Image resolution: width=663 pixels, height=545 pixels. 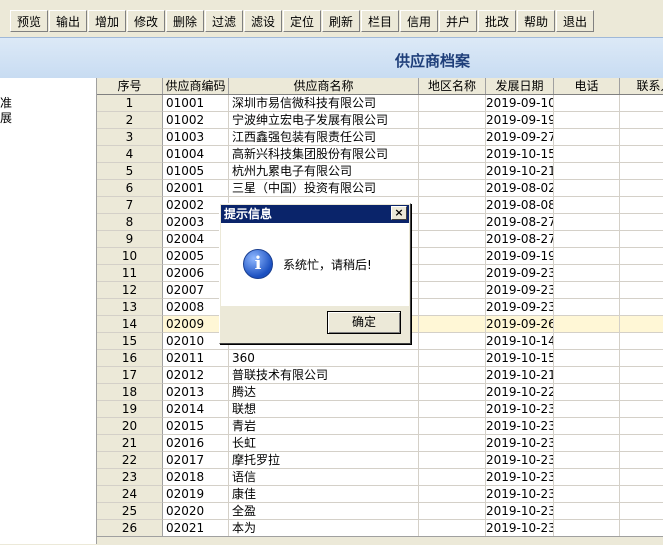 I want to click on table-row: 1 01001 深圳市易信微科技有限公司 2019-09-10, so click(x=380, y=103).